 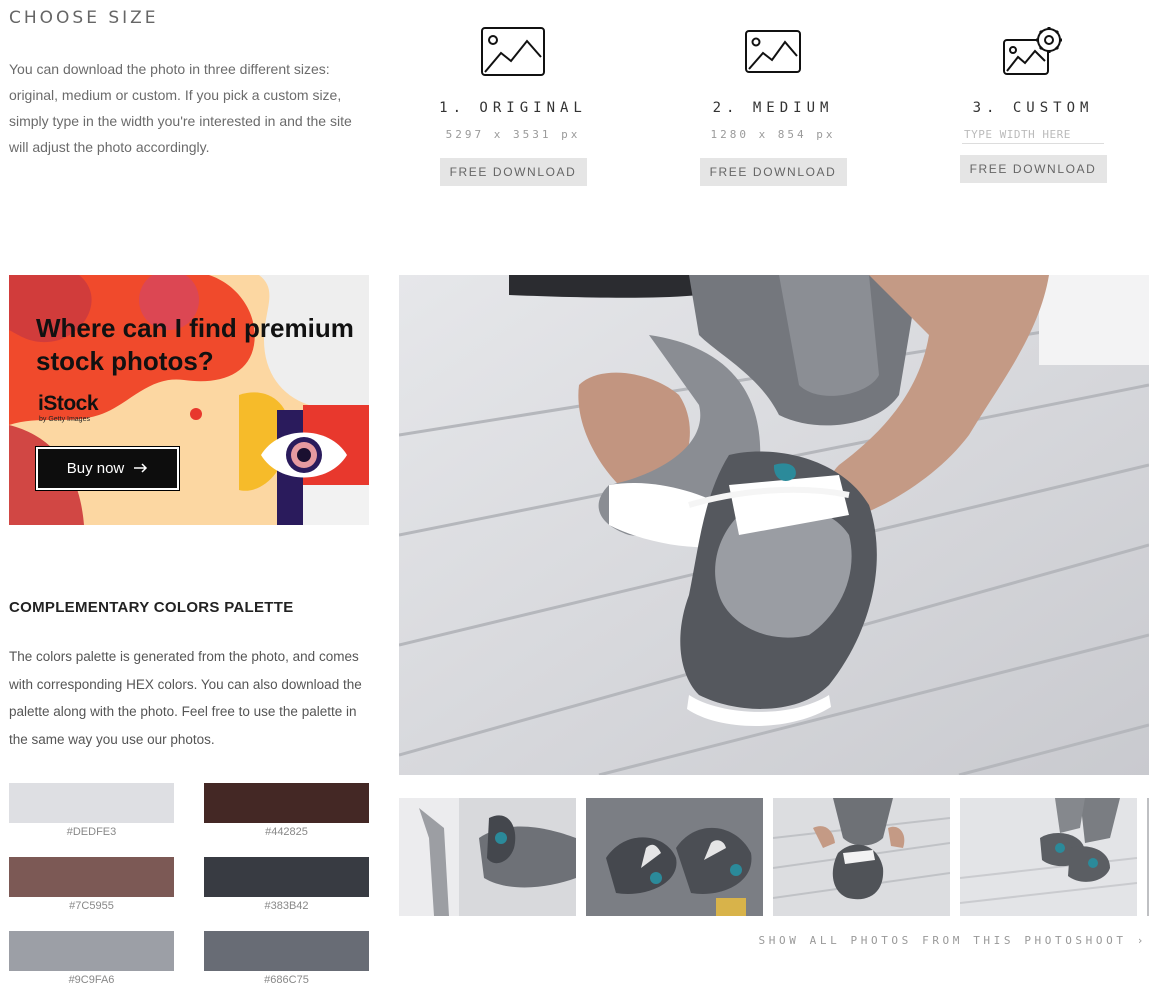 What do you see at coordinates (84, 18) in the screenshot?
I see `choose-size-title: CHOOSE SIZE` at bounding box center [84, 18].